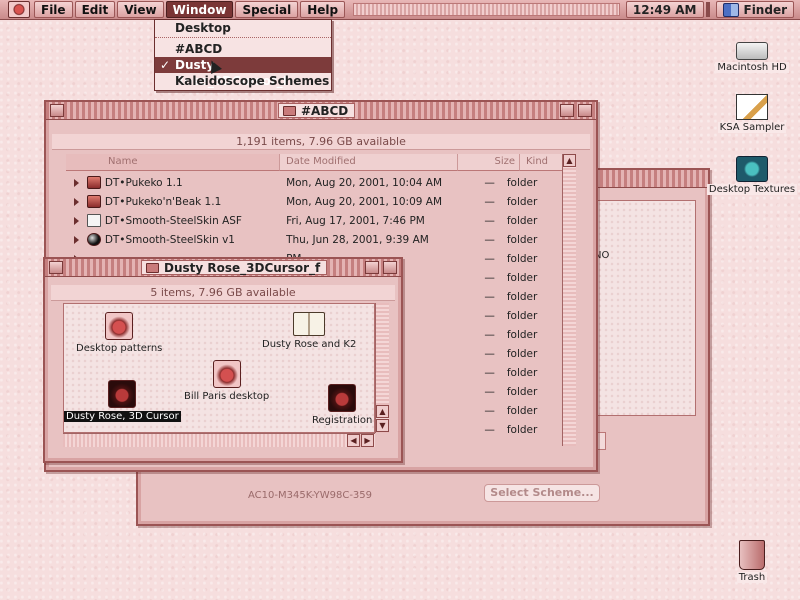  I want to click on window-titlebar: #ABCD, so click(321, 111).